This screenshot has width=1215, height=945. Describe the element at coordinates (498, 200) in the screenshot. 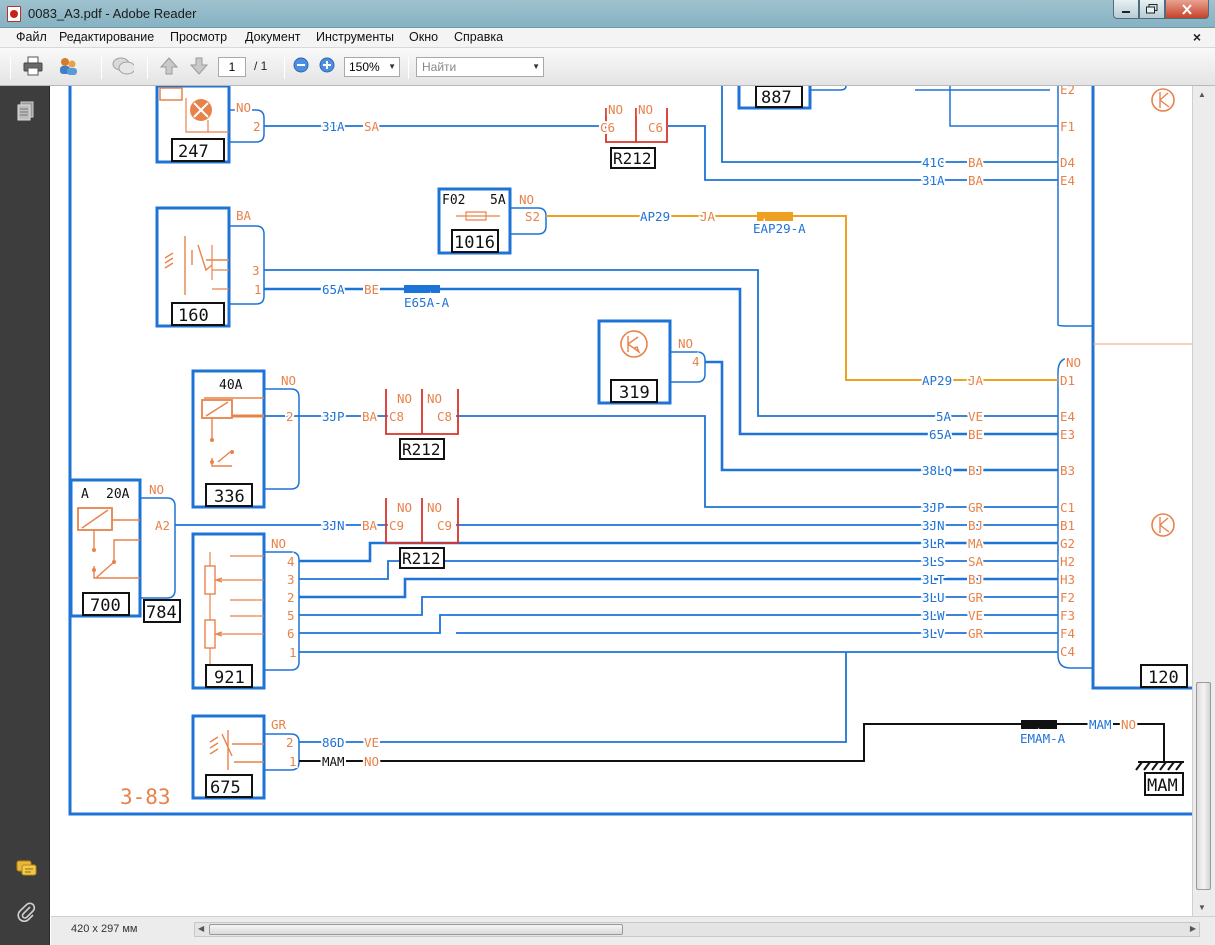

I see `fuse-rating: 5A` at that location.